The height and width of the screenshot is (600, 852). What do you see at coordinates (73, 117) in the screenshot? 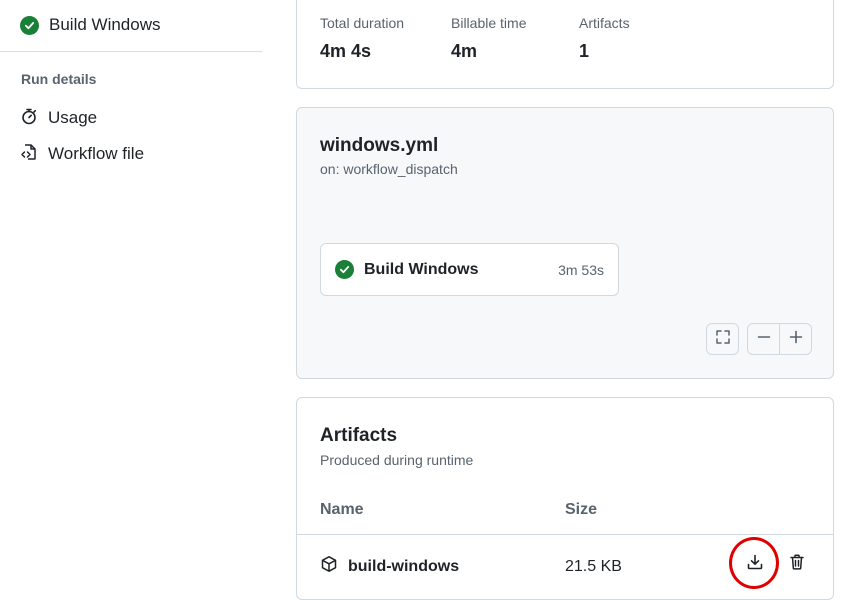
I see `sidebar-link-label: Usage` at bounding box center [73, 117].